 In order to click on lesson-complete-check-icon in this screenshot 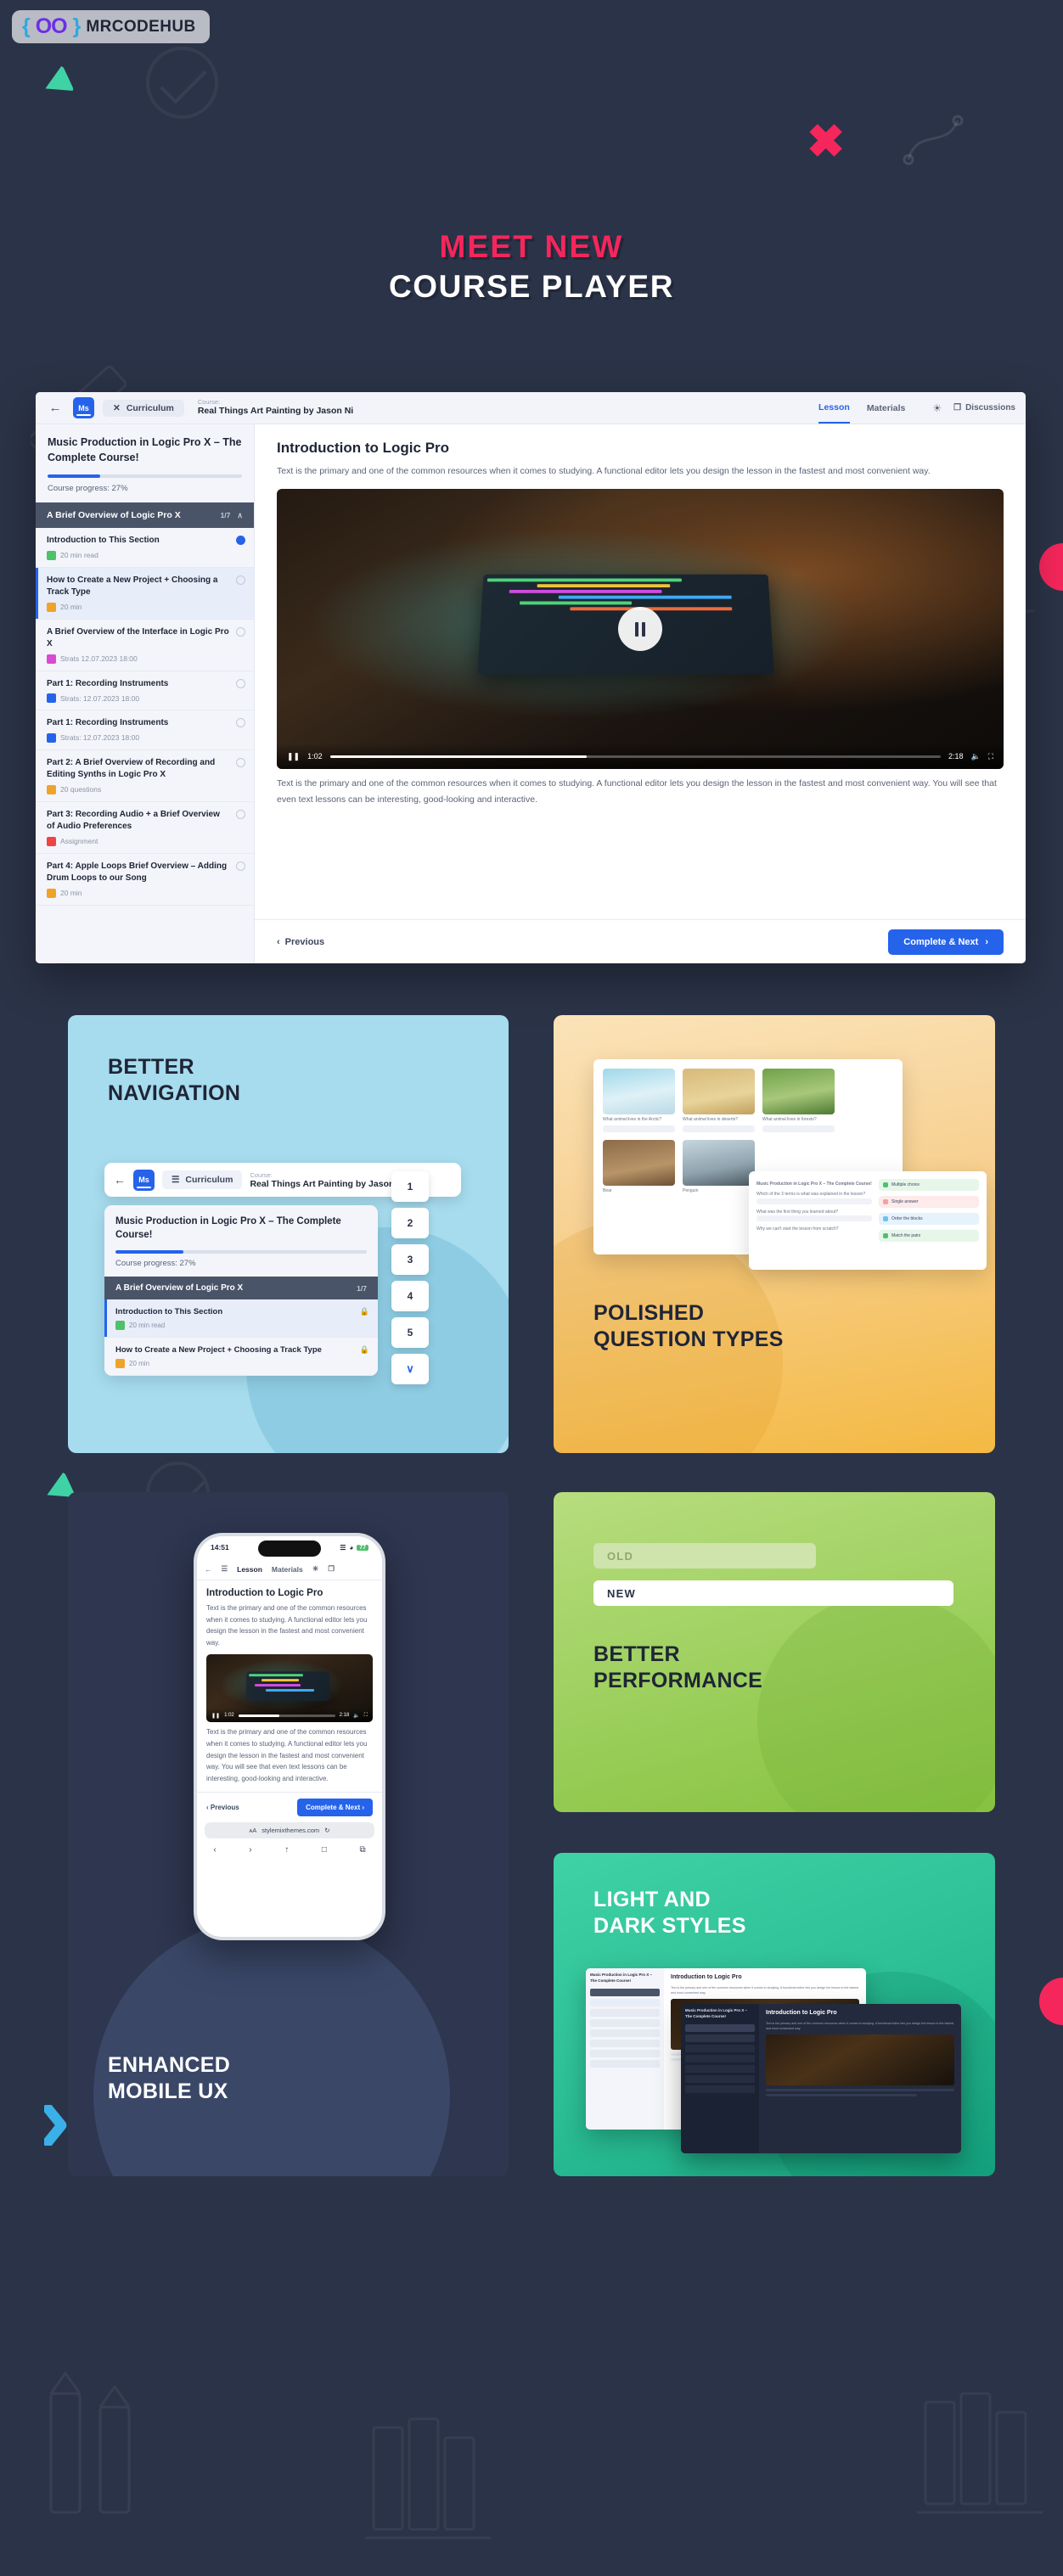, I will do `click(240, 540)`.